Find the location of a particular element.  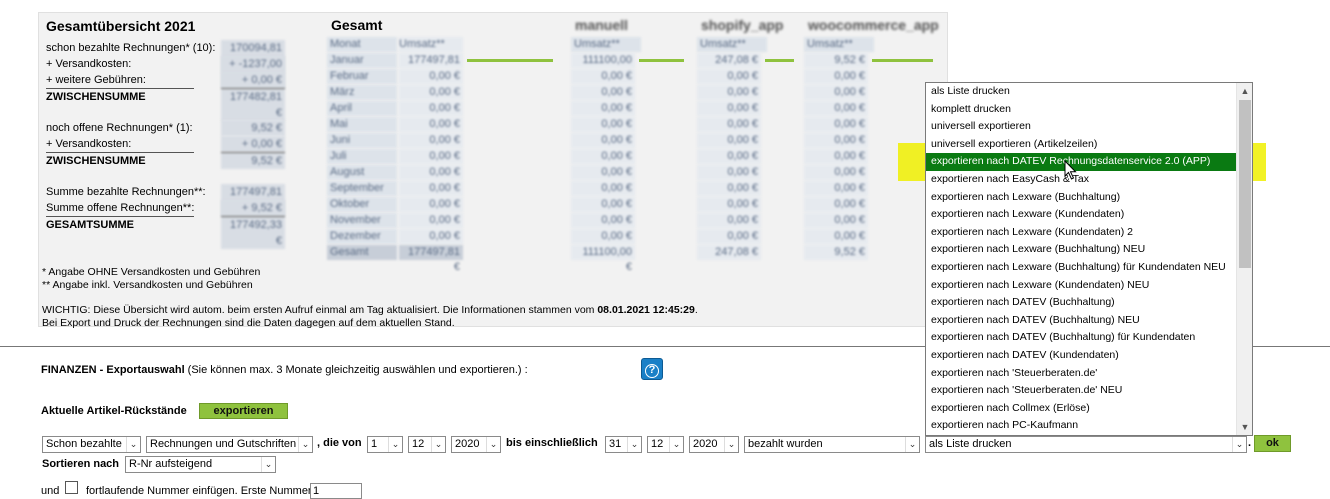

from-month-select: 12 ⌄ is located at coordinates (427, 444).